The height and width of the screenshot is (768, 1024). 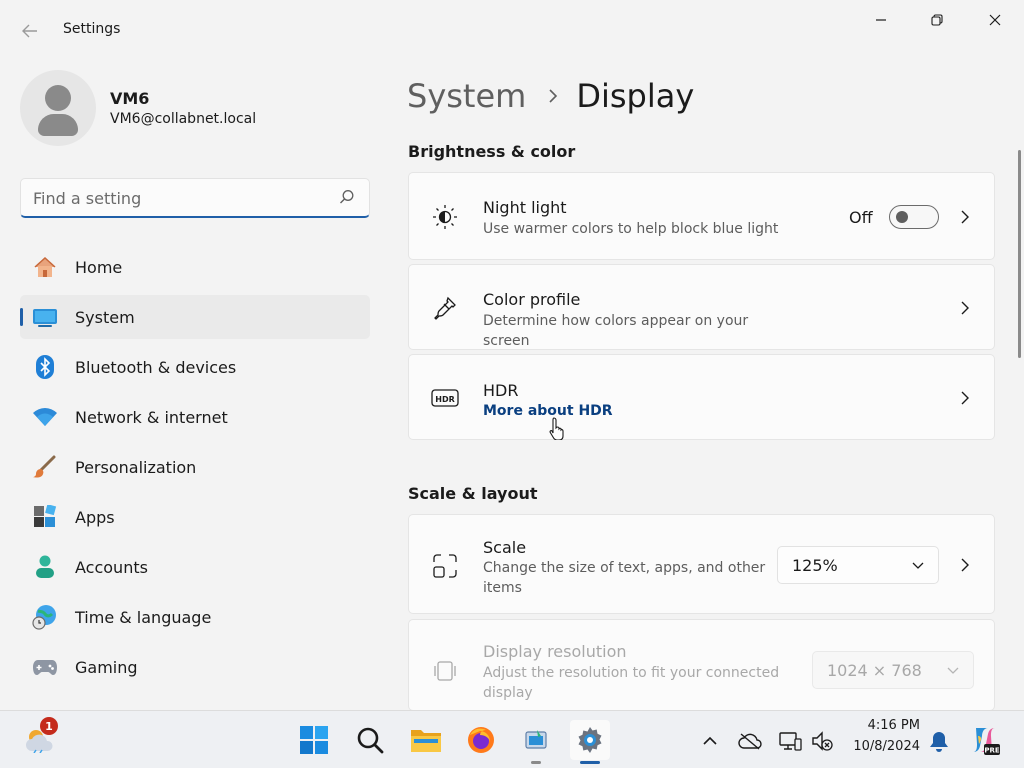 I want to click on scale-title: Scale, so click(x=505, y=547).